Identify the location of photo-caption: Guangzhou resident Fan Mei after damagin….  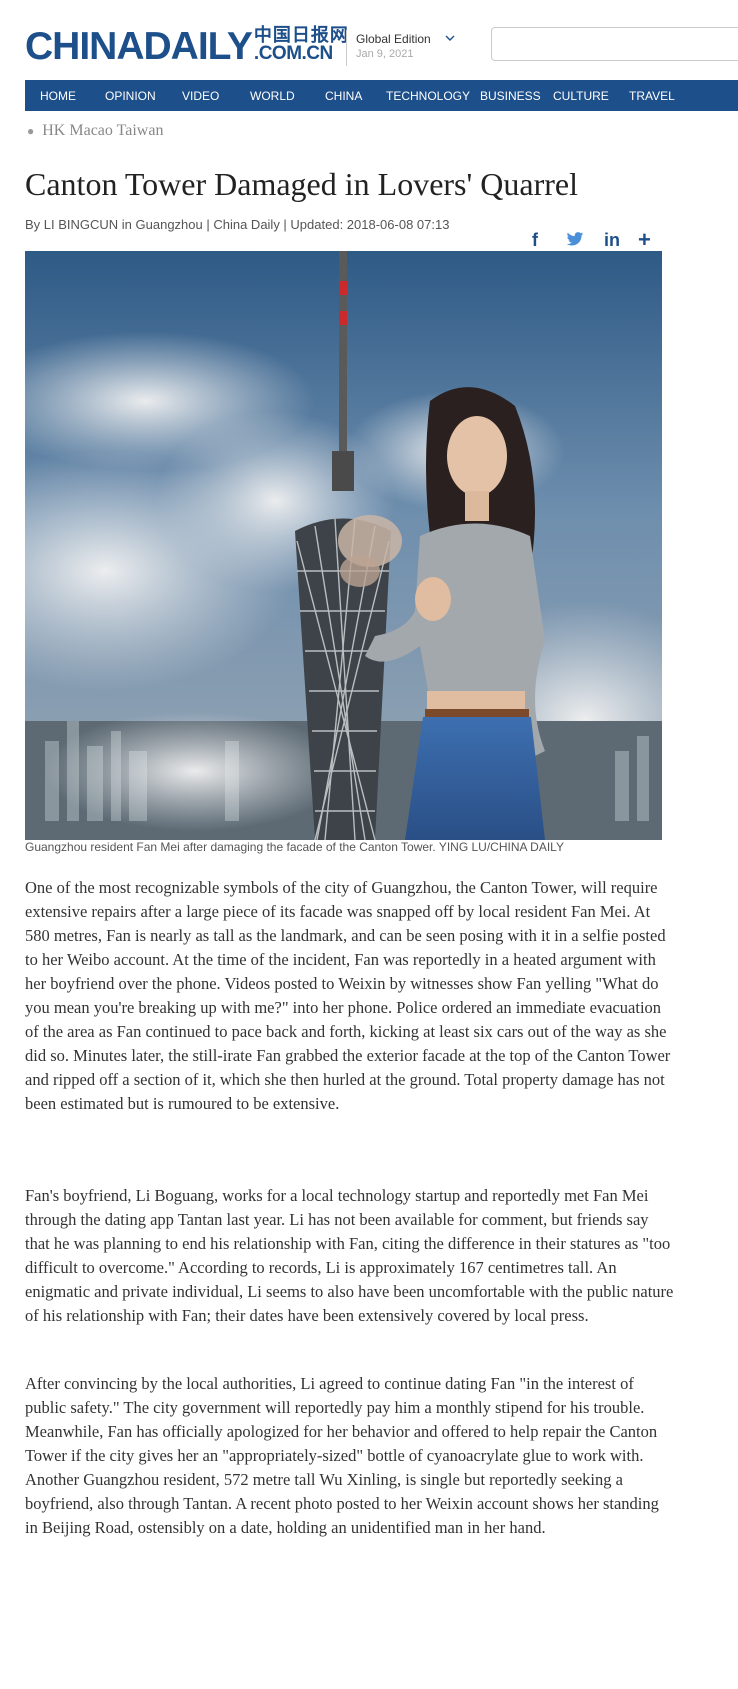
(294, 847).